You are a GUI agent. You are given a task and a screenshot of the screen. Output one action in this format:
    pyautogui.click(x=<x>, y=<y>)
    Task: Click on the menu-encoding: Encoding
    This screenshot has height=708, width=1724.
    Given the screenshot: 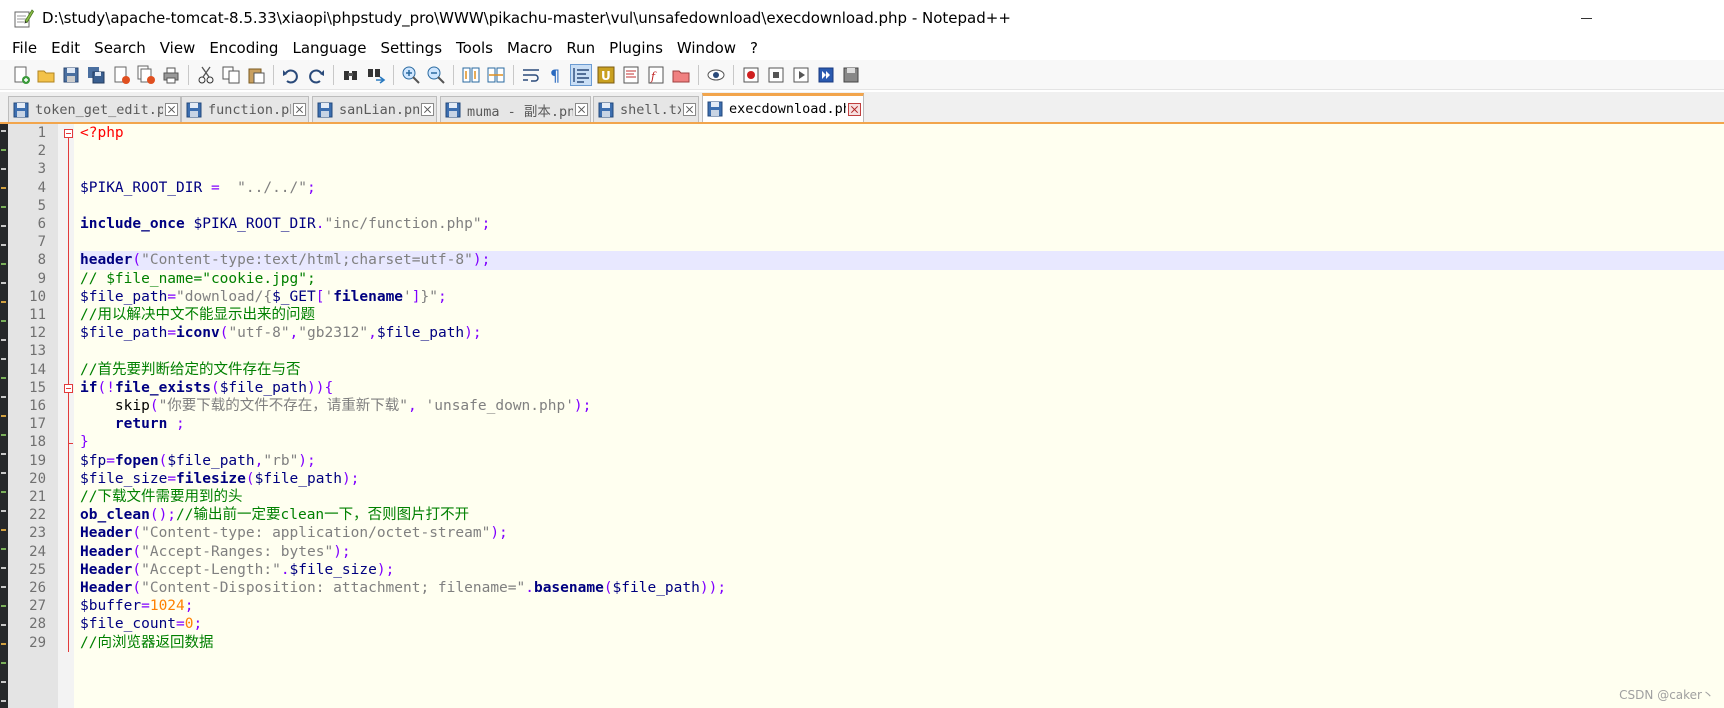 What is the action you would take?
    pyautogui.click(x=243, y=48)
    